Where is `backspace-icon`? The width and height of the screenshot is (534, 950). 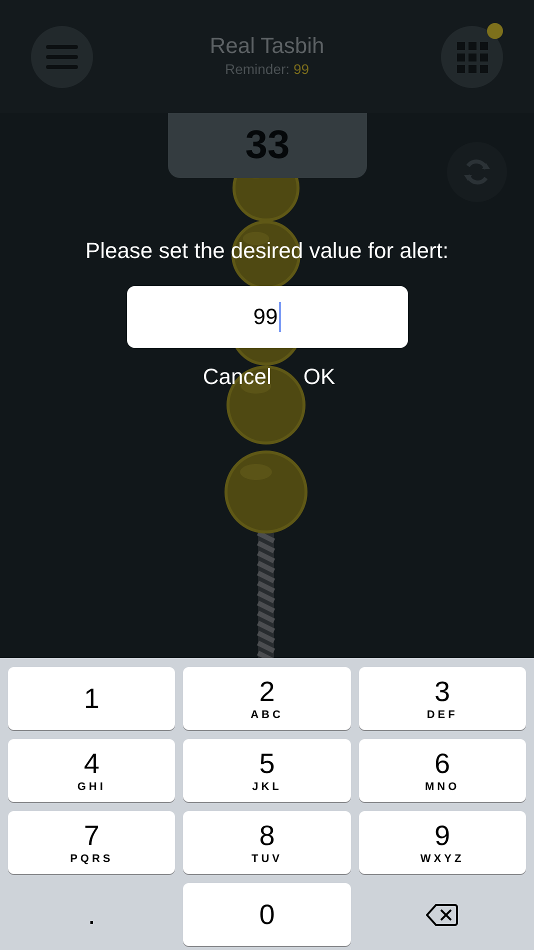 backspace-icon is located at coordinates (442, 914).